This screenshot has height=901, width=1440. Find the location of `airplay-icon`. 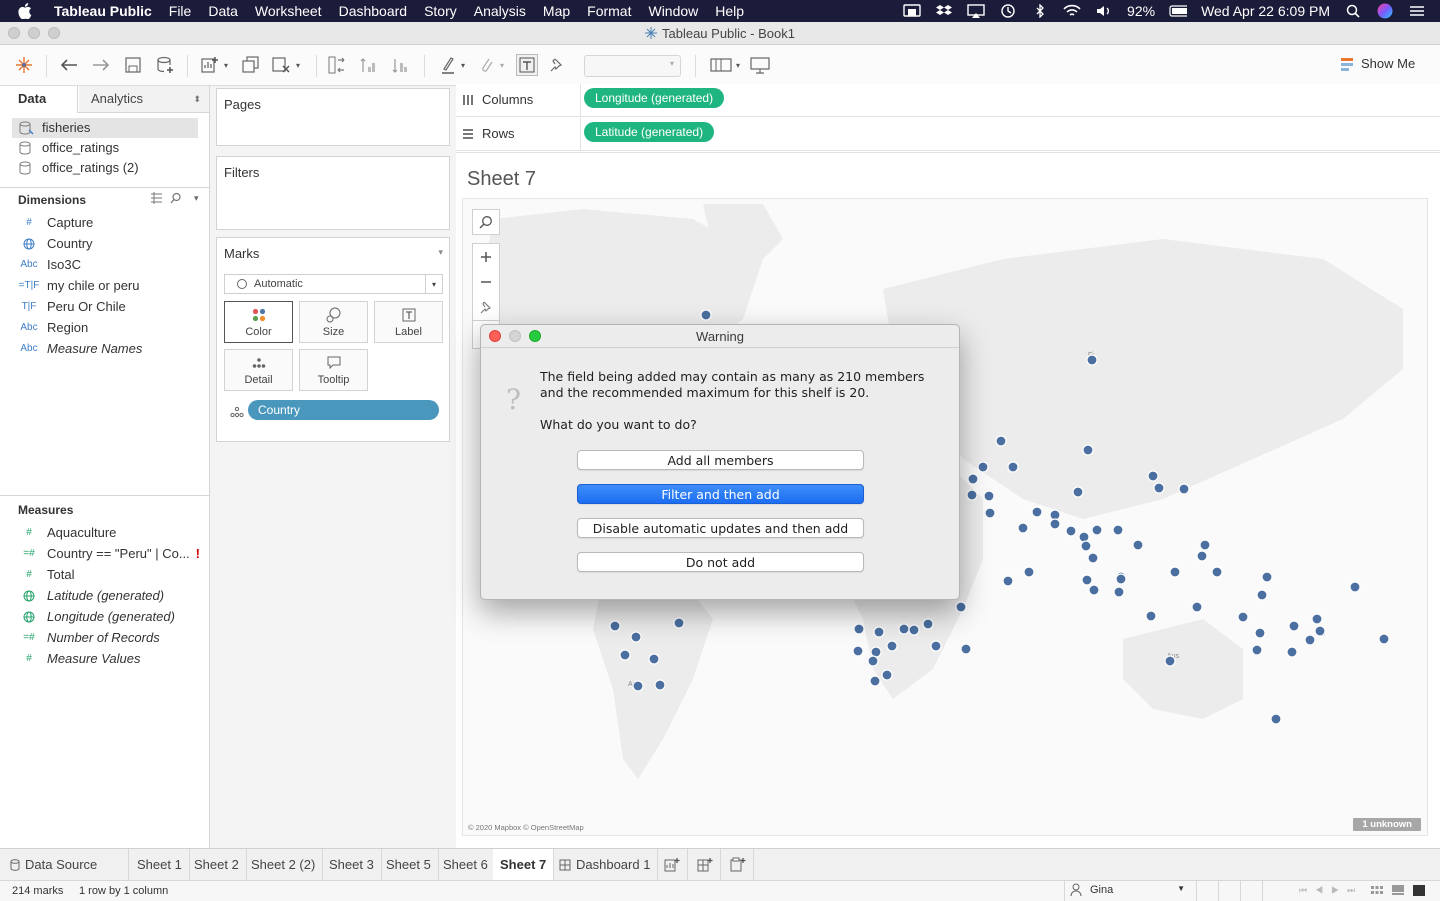

airplay-icon is located at coordinates (976, 11).